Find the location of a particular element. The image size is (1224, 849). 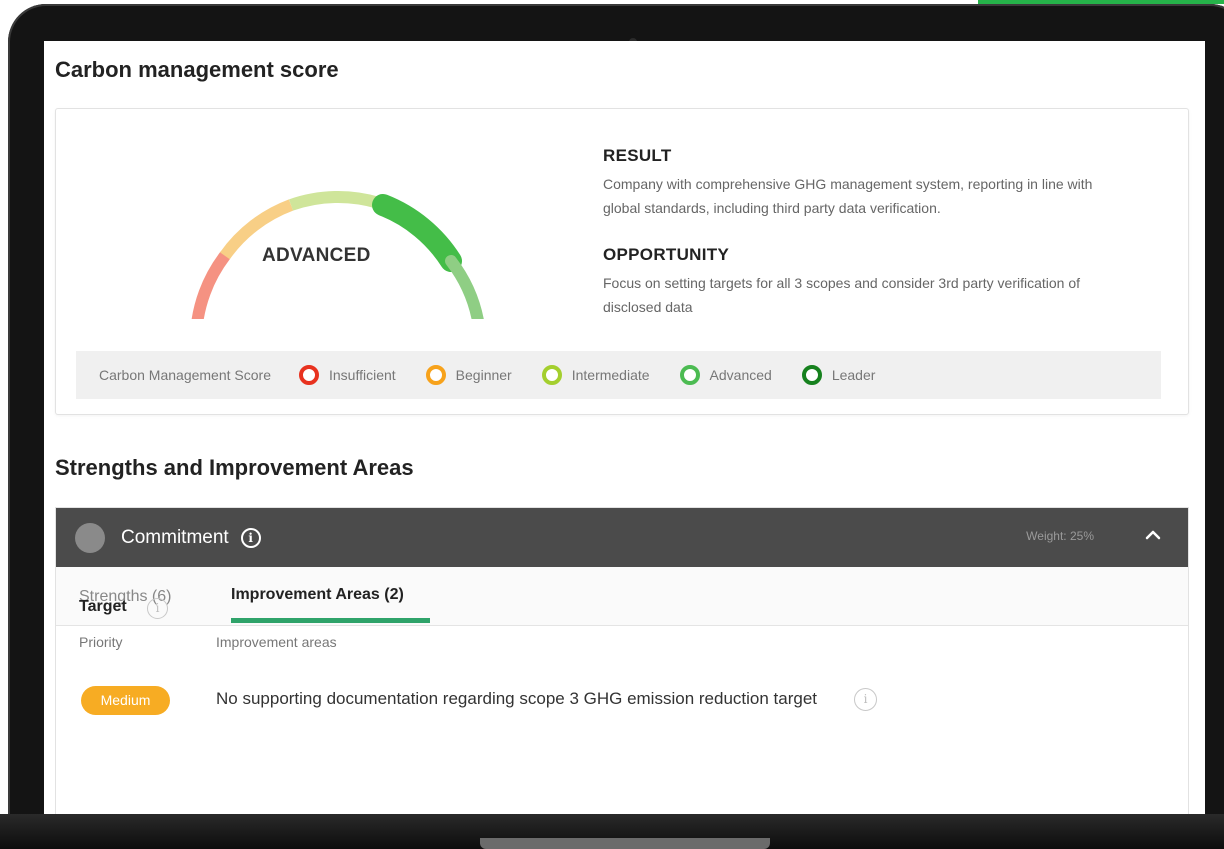

score-gauge is located at coordinates (337, 255).